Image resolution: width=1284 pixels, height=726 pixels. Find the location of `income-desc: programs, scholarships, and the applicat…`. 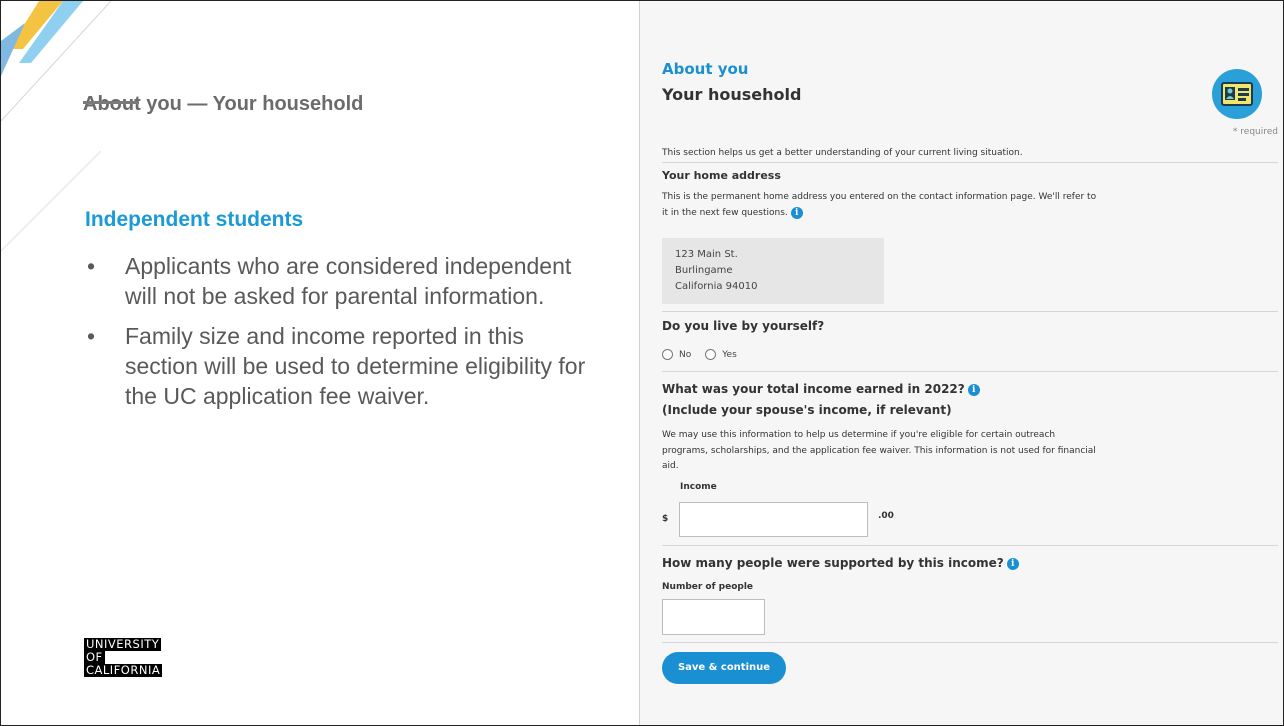

income-desc: programs, scholarships, and the applicat… is located at coordinates (879, 451).